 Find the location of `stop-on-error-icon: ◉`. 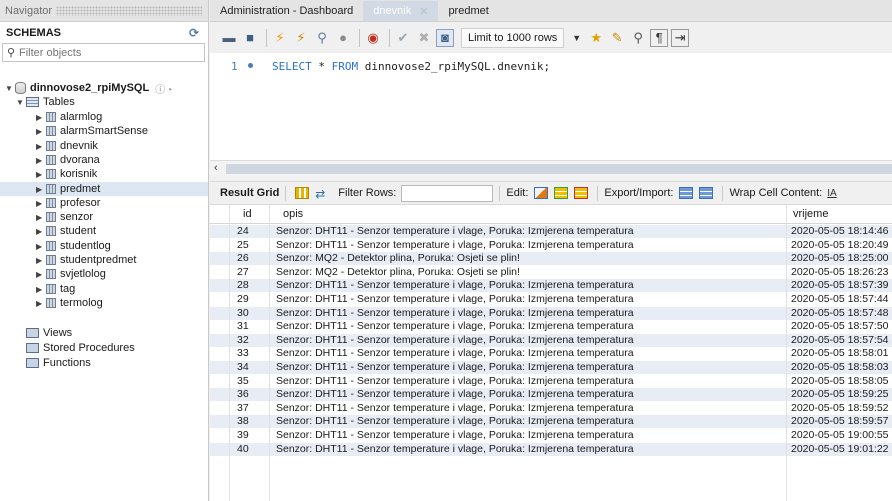

stop-on-error-icon: ◉ is located at coordinates (373, 38).